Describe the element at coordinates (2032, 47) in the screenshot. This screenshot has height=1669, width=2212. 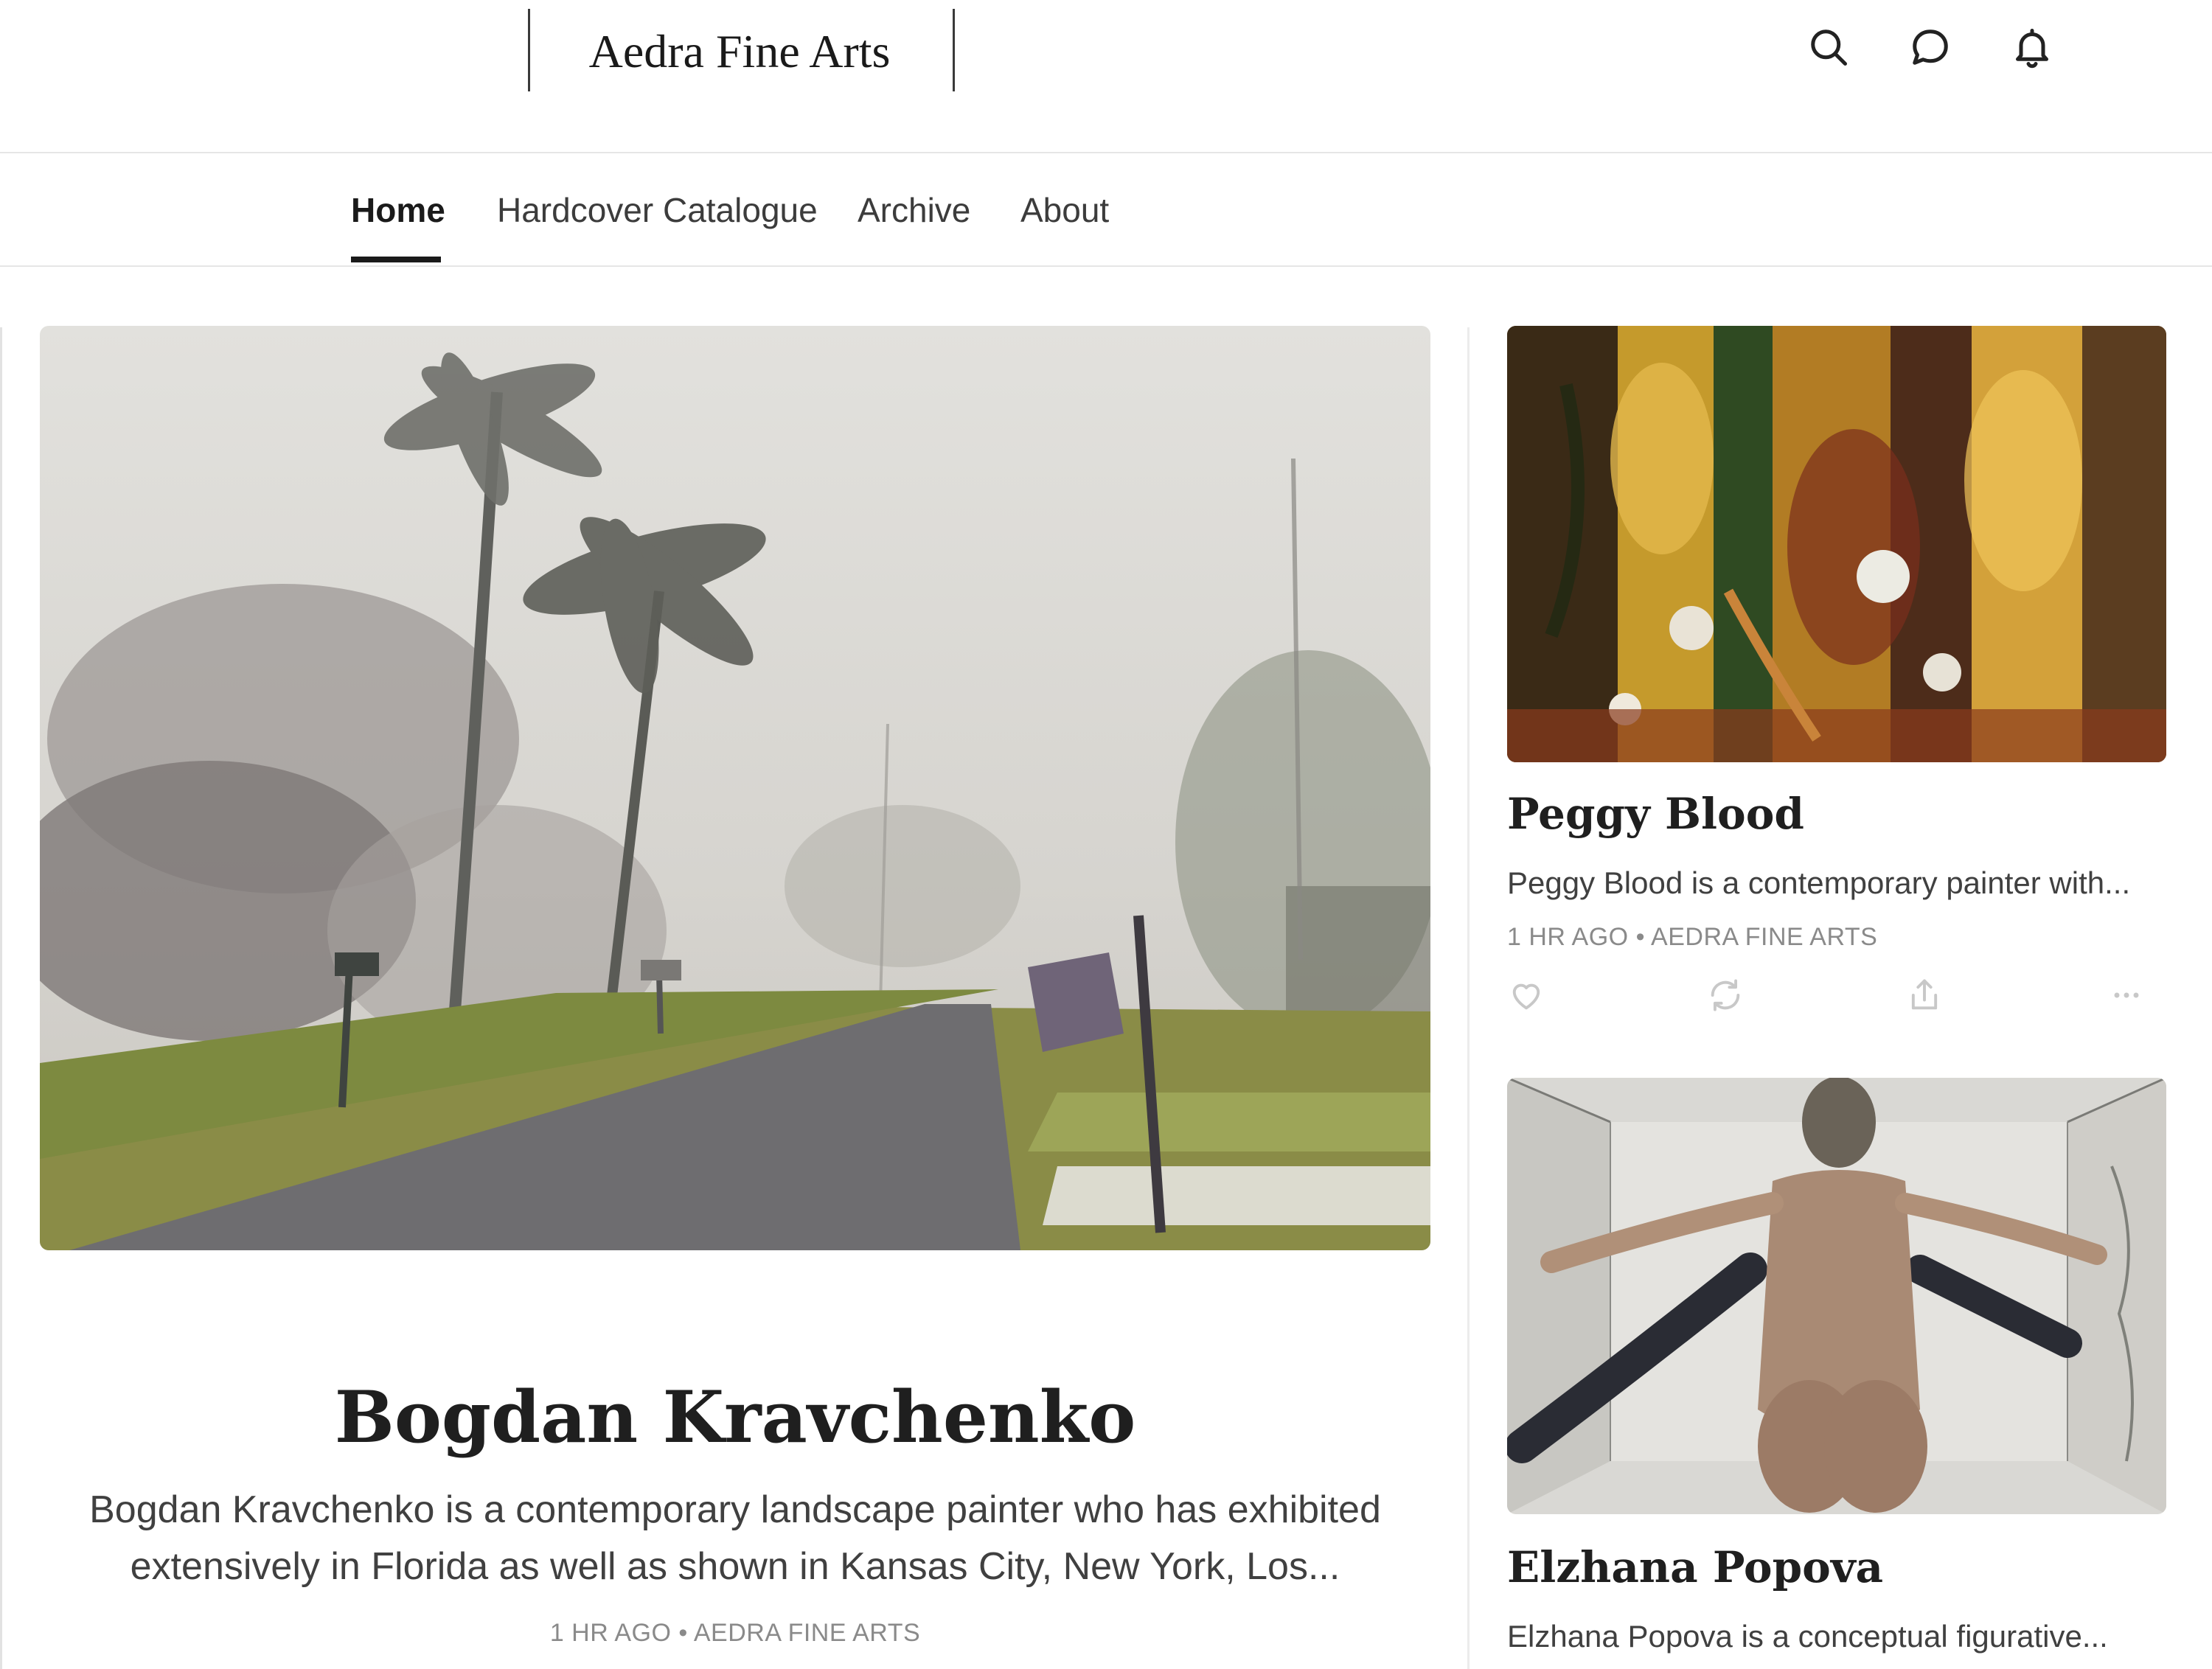
I see `bell-icon` at that location.